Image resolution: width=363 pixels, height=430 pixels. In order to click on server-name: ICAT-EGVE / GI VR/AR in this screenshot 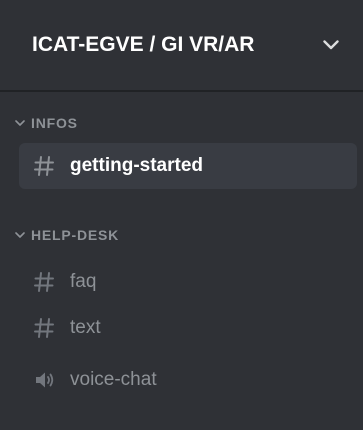, I will do `click(143, 44)`.